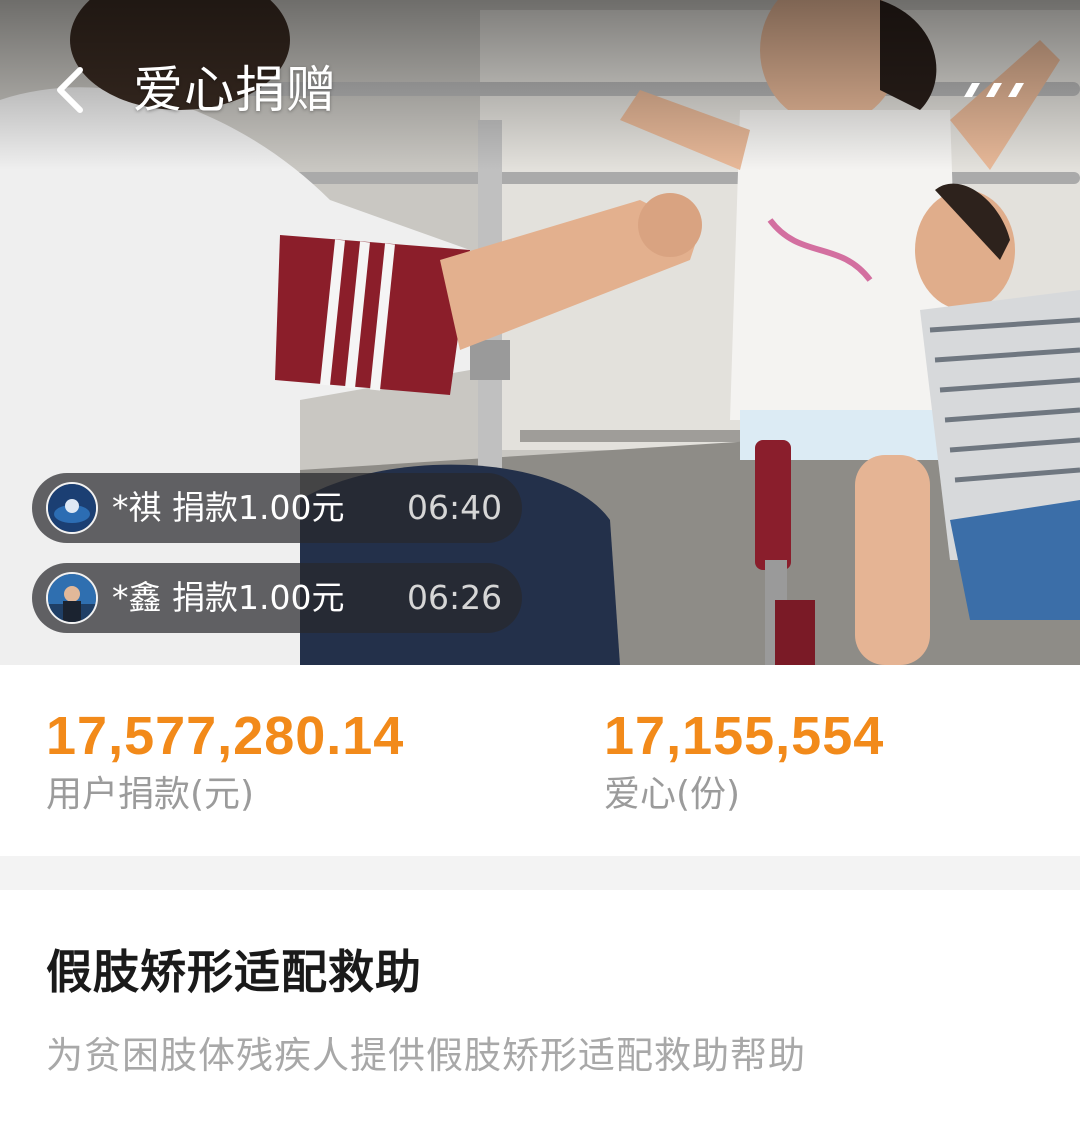 This screenshot has width=1080, height=1123. Describe the element at coordinates (744, 736) in the screenshot. I see `hearts-count-value: 17,155,554` at that location.